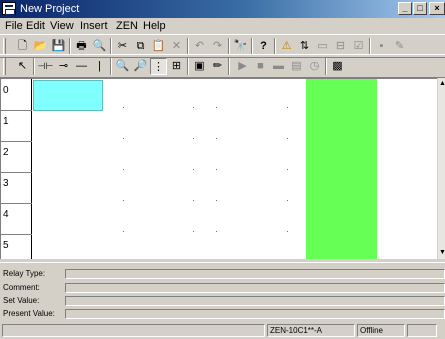 The height and width of the screenshot is (339, 445). I want to click on contact-nc-button: ⊸, so click(63, 66).